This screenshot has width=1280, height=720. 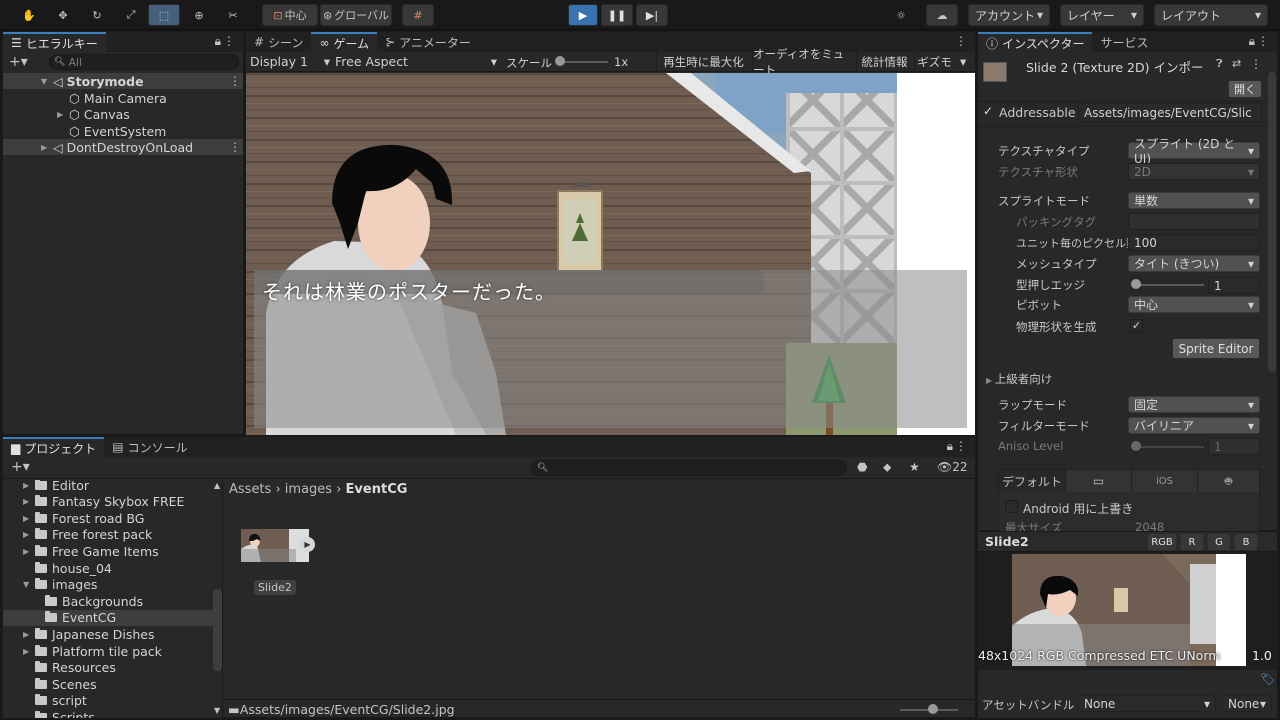 I want to click on tab-console: ▤ コンソール, so click(x=149, y=447).